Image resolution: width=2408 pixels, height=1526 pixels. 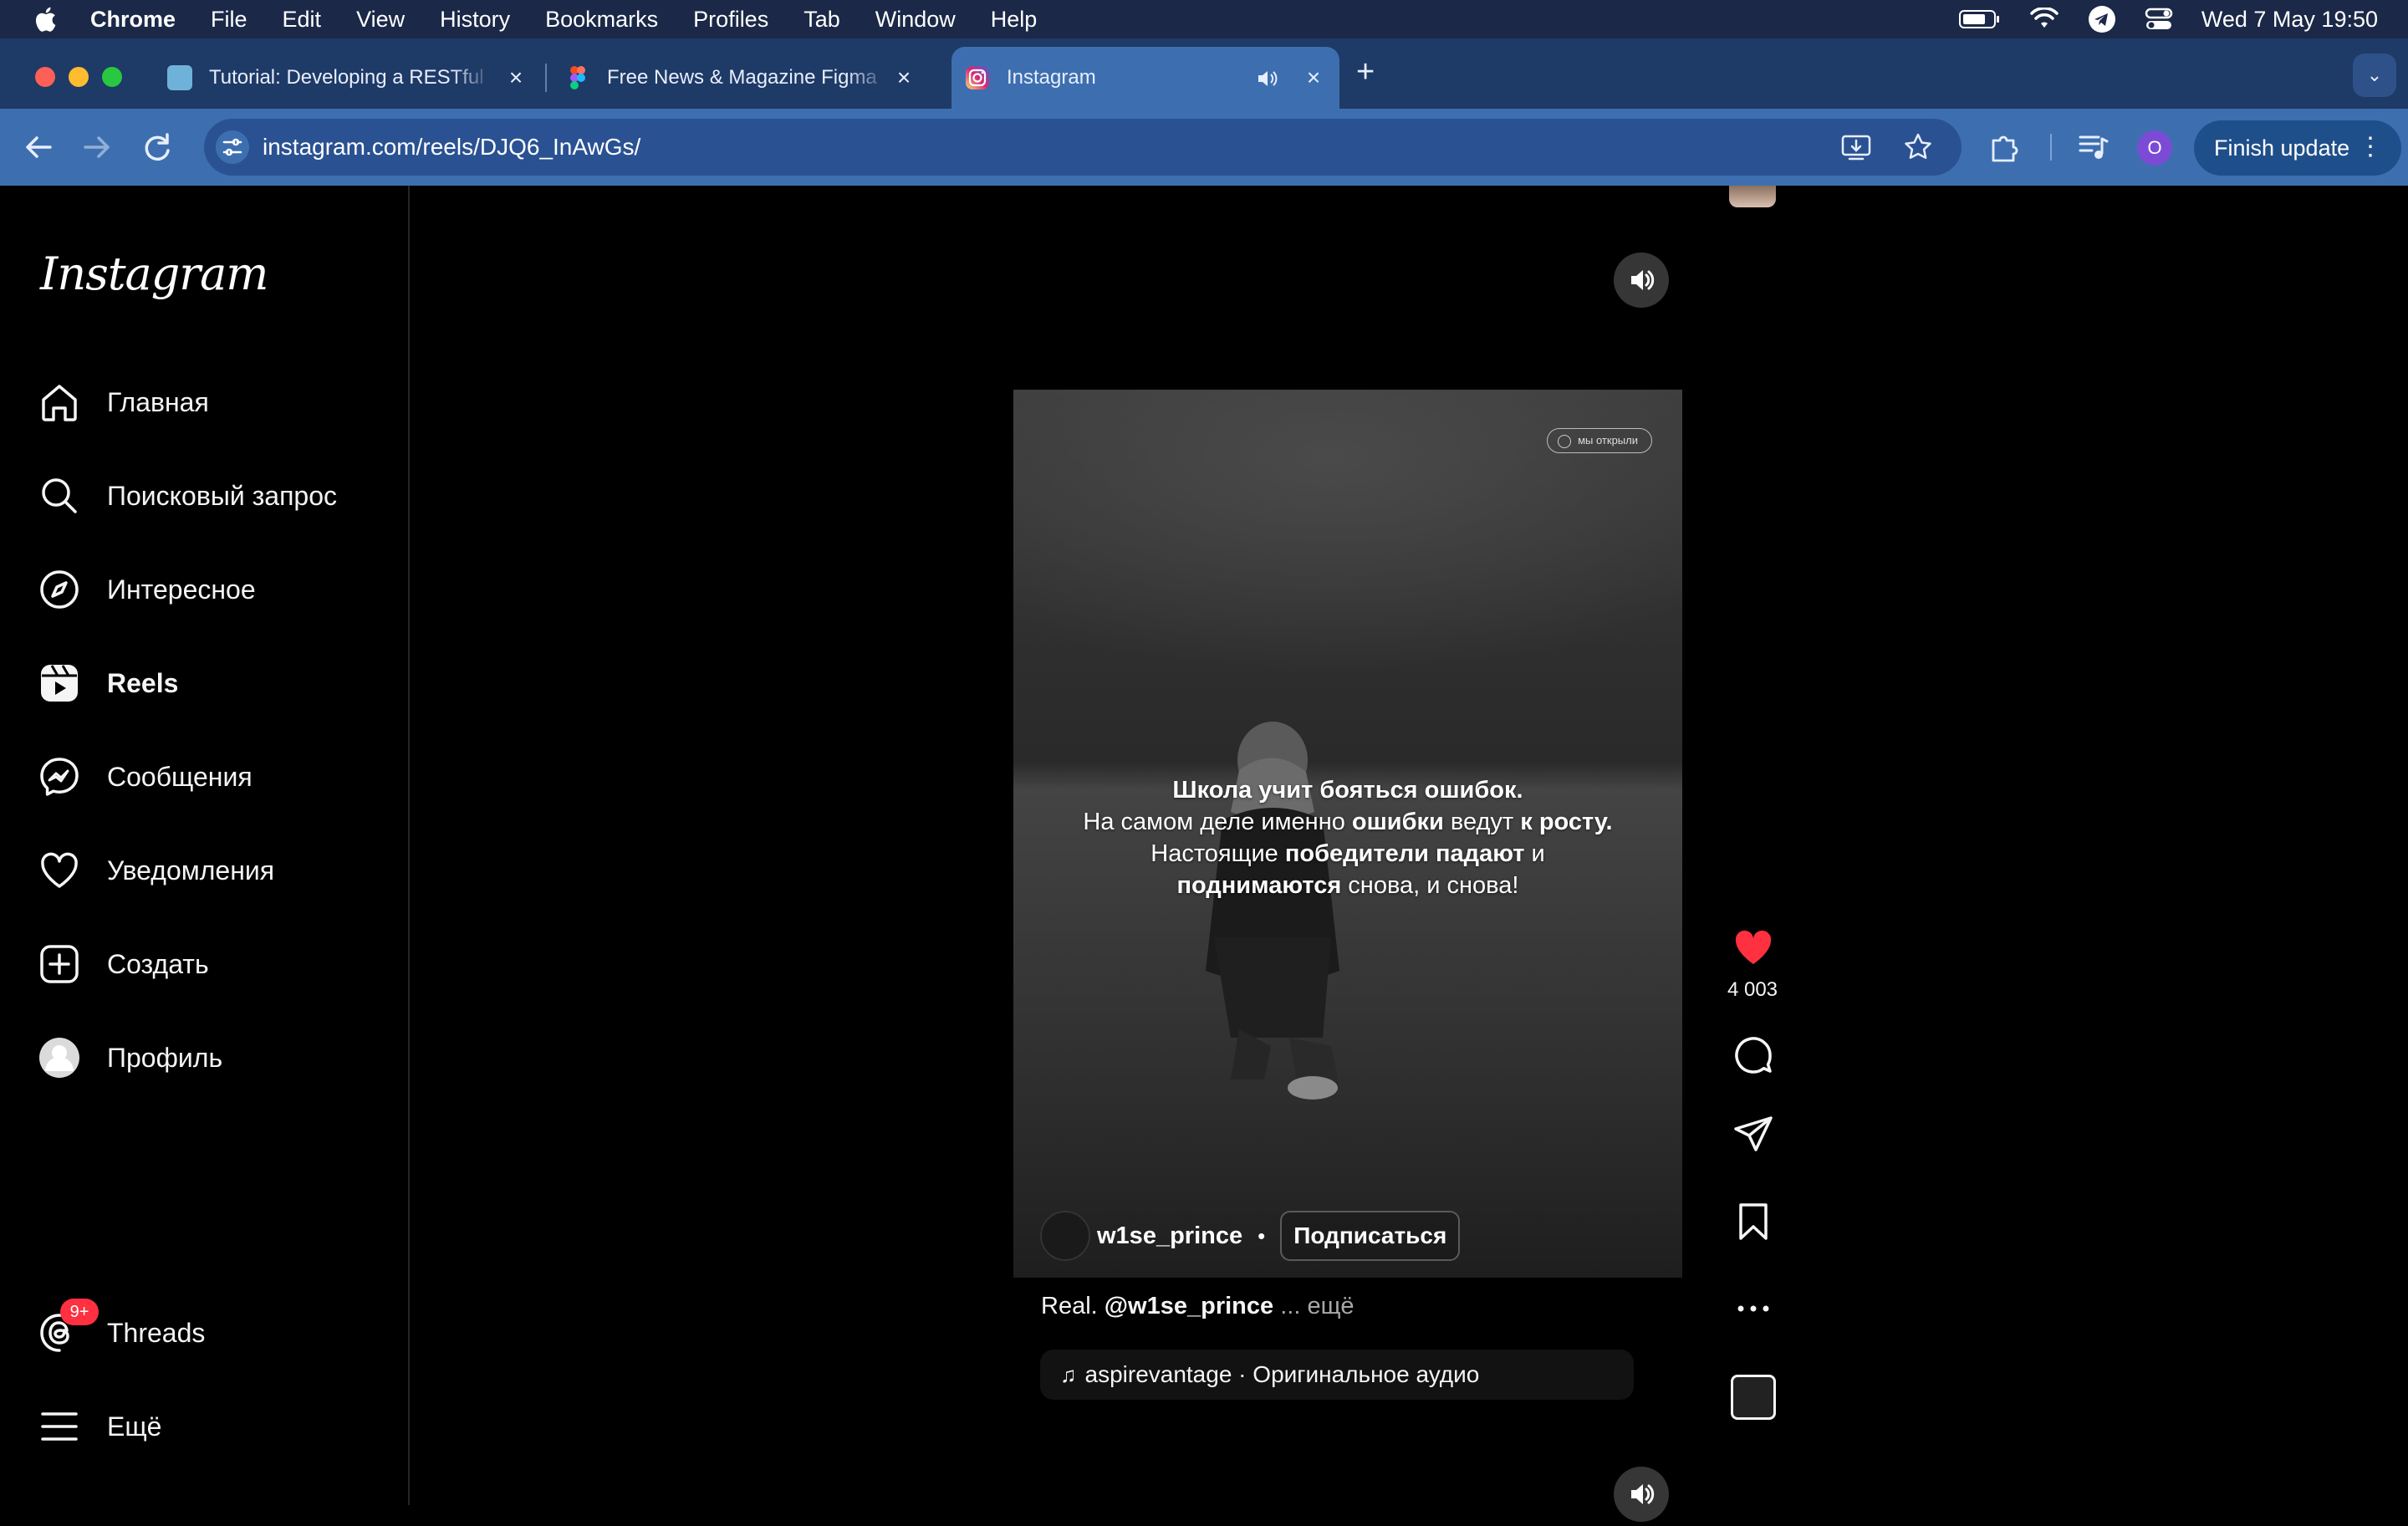 I want to click on tab-instagram: Instagram ×, so click(x=1145, y=78).